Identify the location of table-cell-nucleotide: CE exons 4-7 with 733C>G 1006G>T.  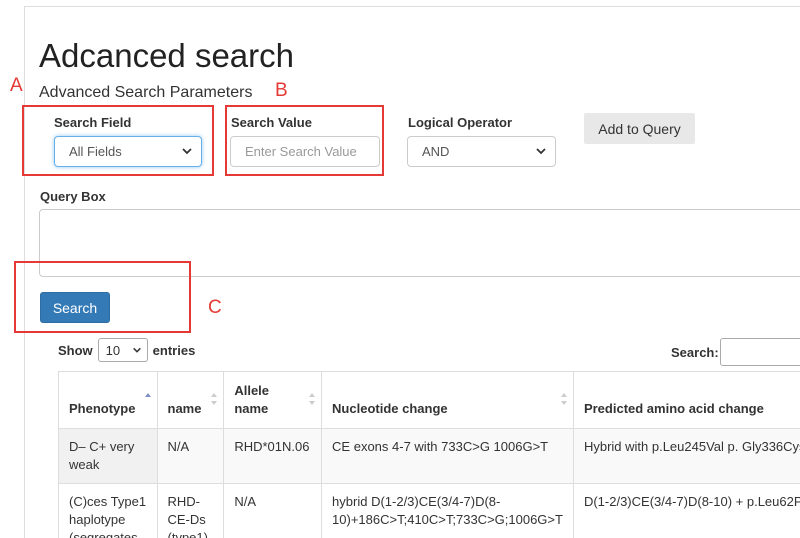
(447, 456).